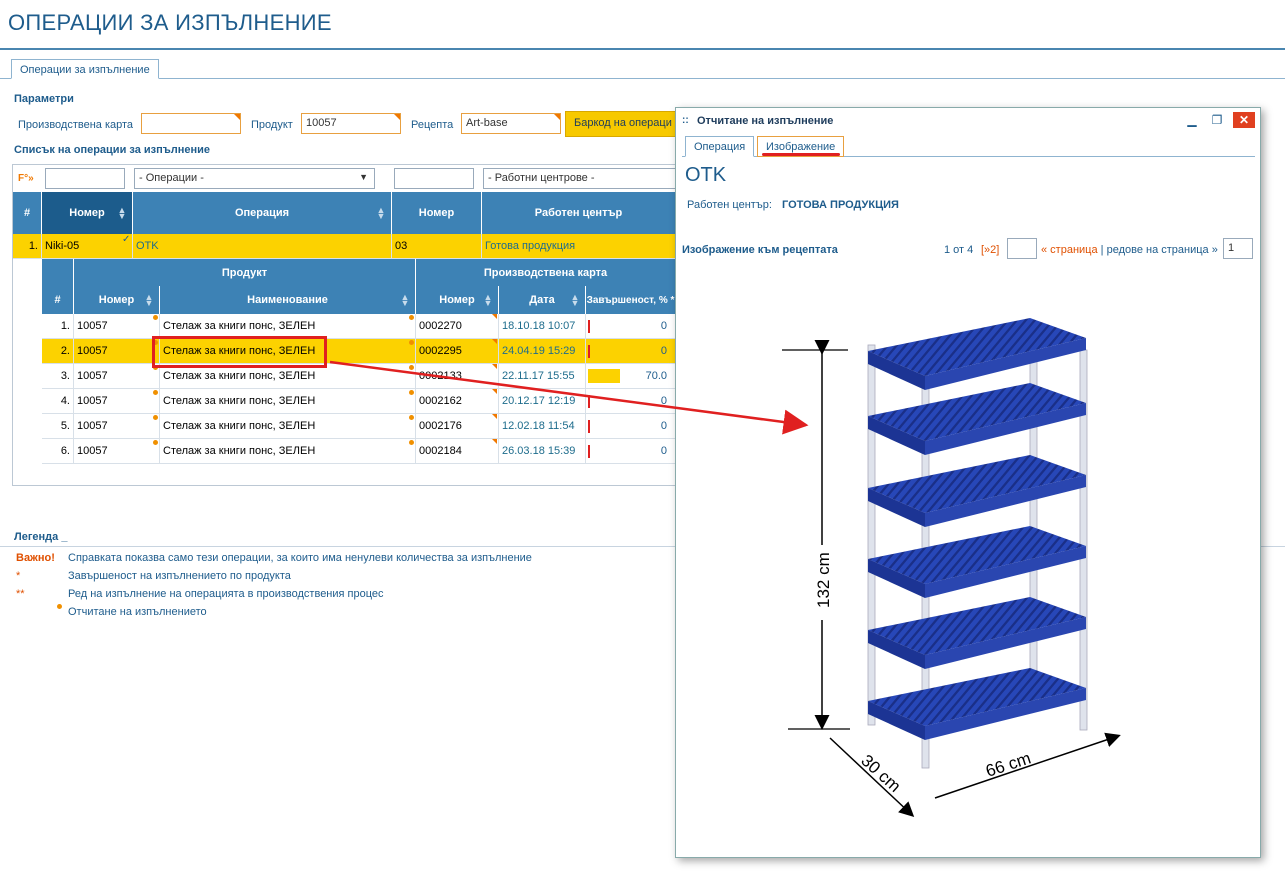 This screenshot has height=884, width=1285. What do you see at coordinates (880, 773) in the screenshot?
I see `depth-label: 30 cm` at bounding box center [880, 773].